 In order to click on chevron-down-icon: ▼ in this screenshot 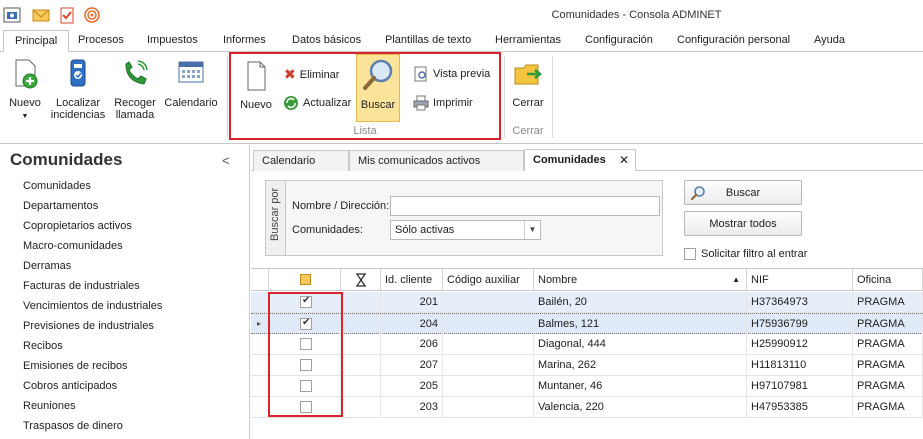, I will do `click(532, 230)`.